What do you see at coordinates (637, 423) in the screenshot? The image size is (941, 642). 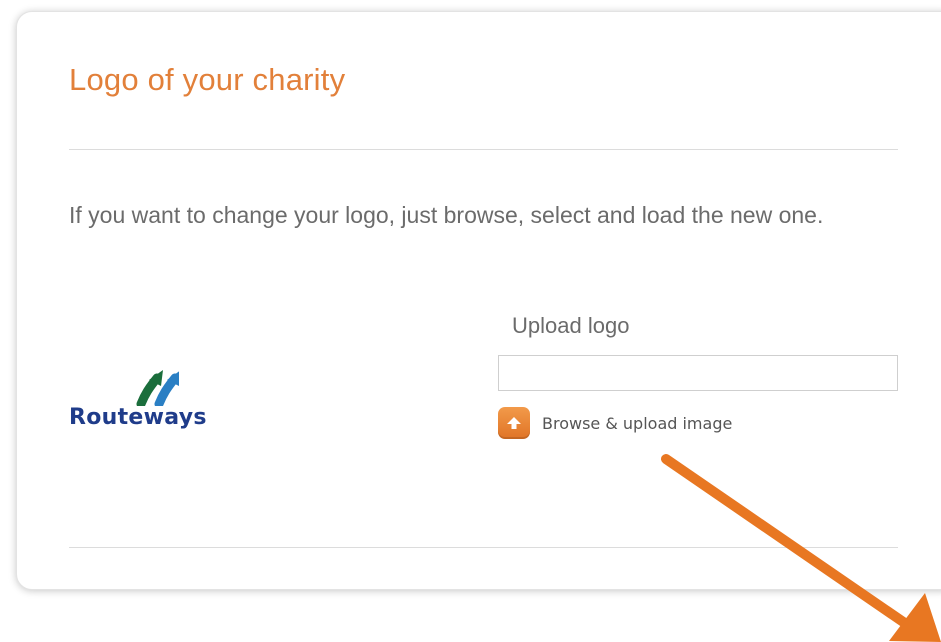 I see `browse-upload-label: Browse & upload image` at bounding box center [637, 423].